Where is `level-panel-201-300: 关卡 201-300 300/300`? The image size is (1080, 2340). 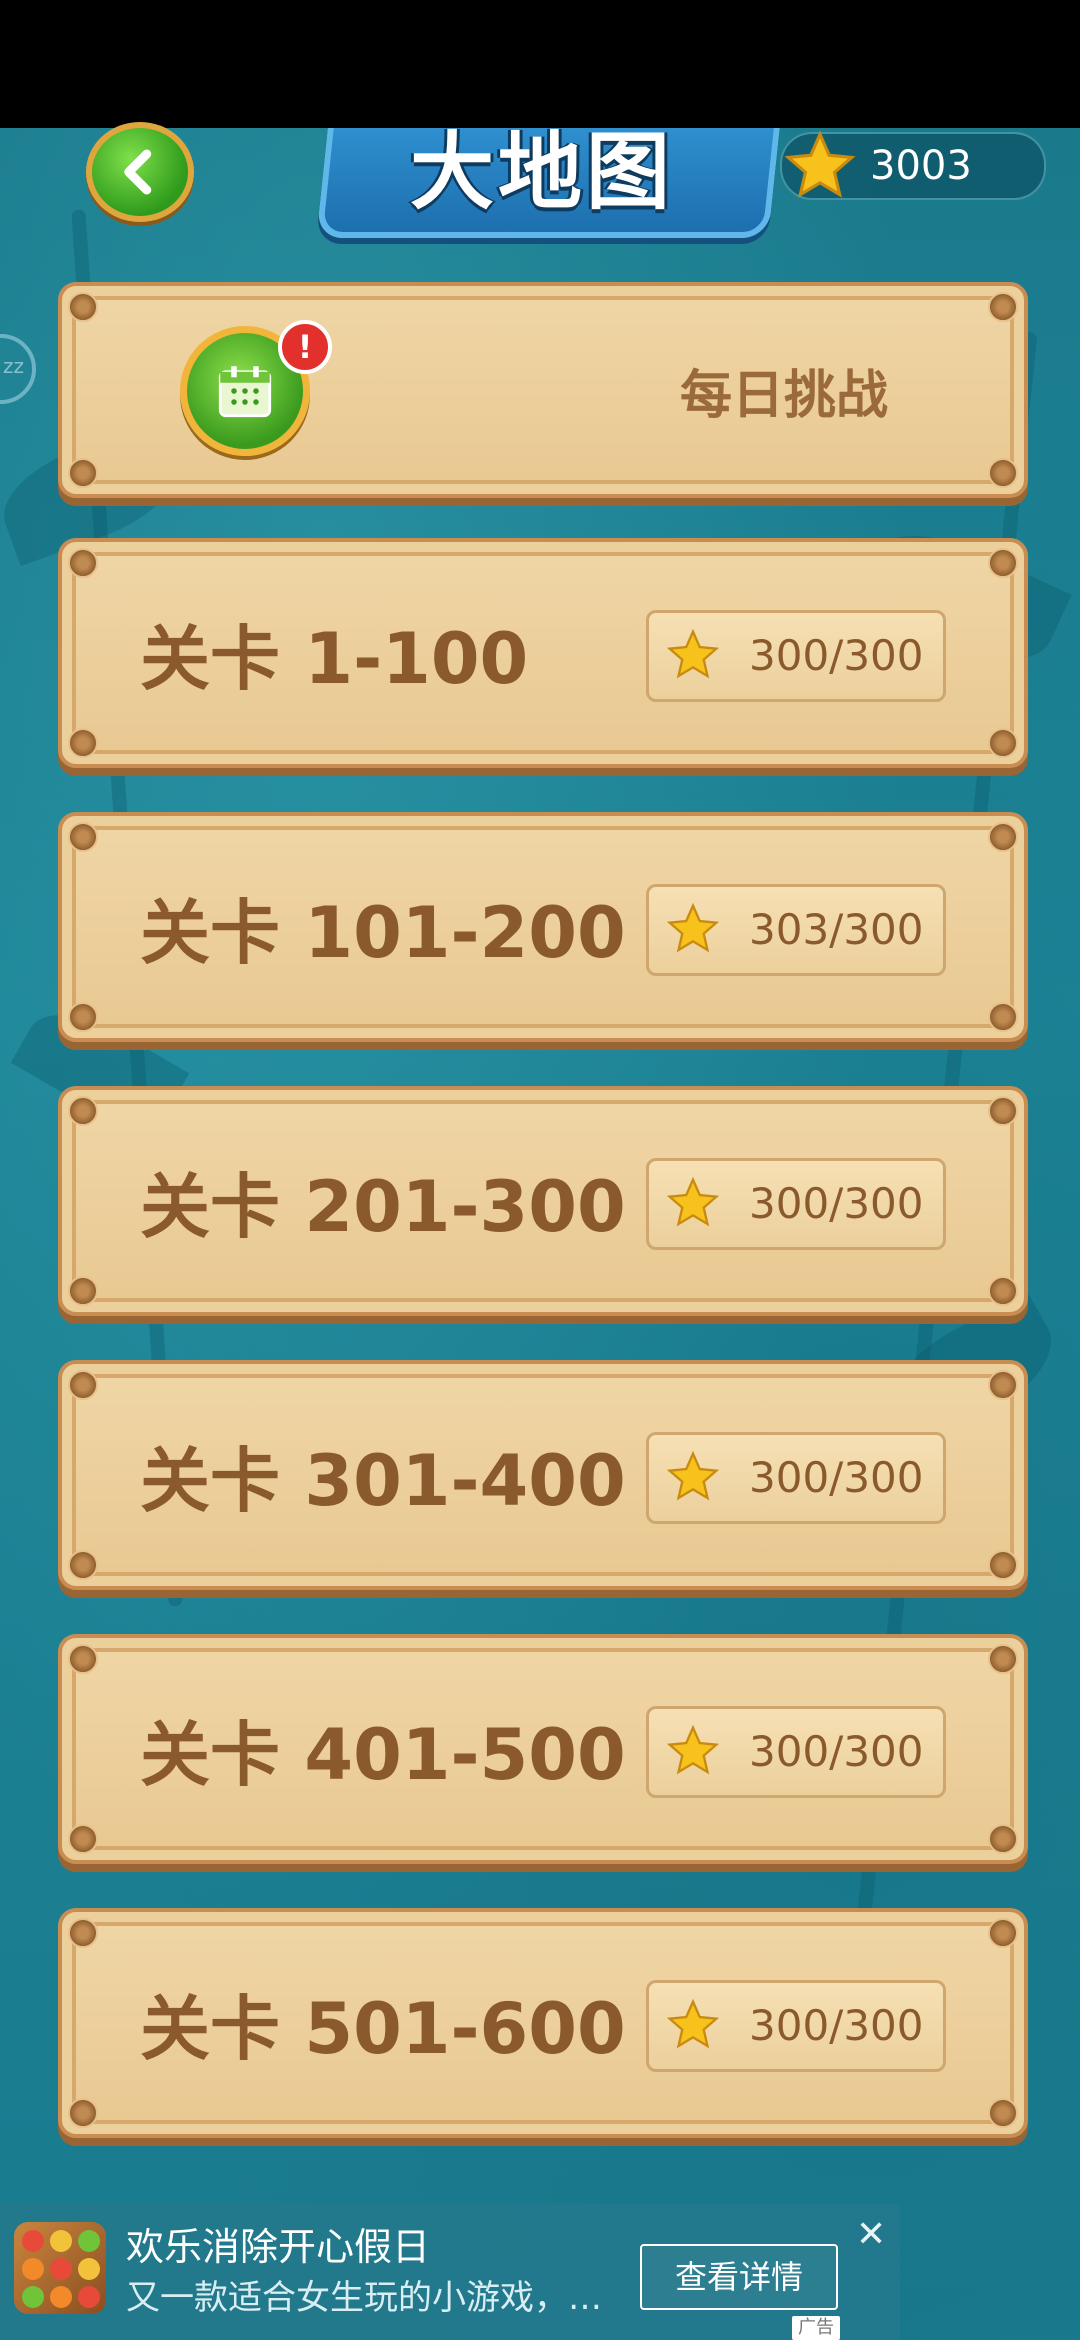 level-panel-201-300: 关卡 201-300 300/300 is located at coordinates (543, 1201).